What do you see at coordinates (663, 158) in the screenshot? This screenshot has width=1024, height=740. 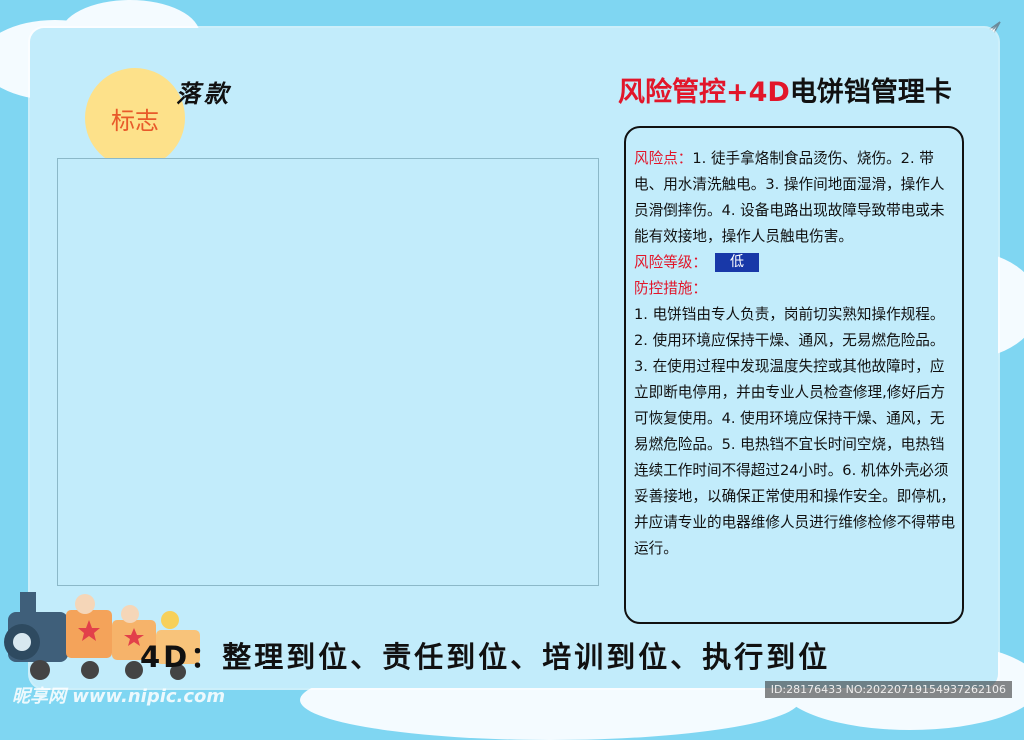 I see `risk-point-label: 风险点：` at bounding box center [663, 158].